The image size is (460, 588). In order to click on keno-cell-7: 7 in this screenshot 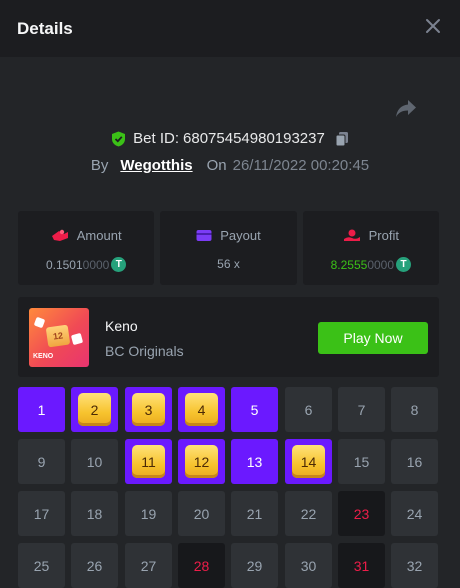, I will do `click(361, 409)`.